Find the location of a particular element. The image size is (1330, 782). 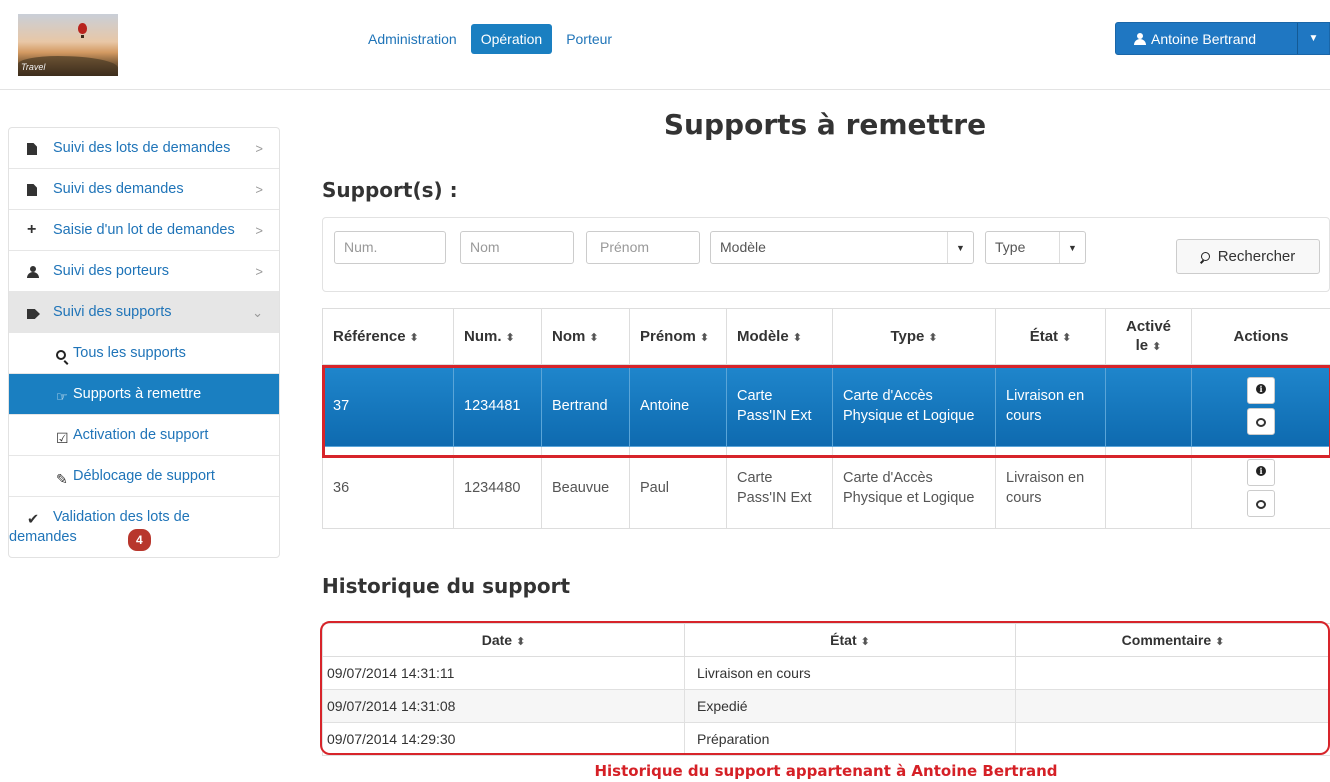

sidebar-item-label: Validation des lots de demandes is located at coordinates (99, 527).